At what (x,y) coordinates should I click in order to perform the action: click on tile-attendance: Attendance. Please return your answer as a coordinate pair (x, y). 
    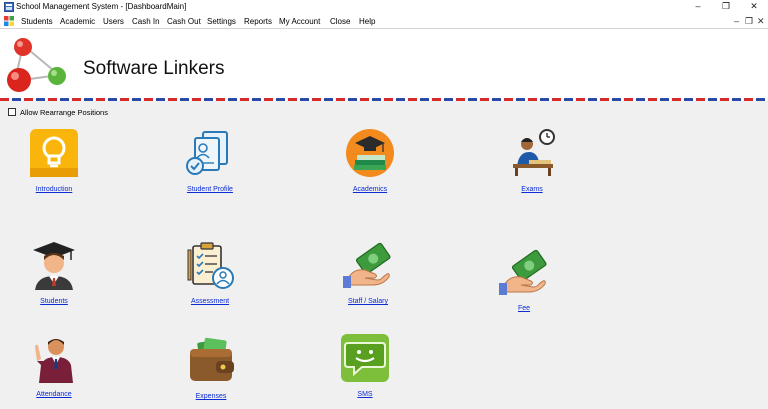
    Looking at the image, I should click on (54, 367).